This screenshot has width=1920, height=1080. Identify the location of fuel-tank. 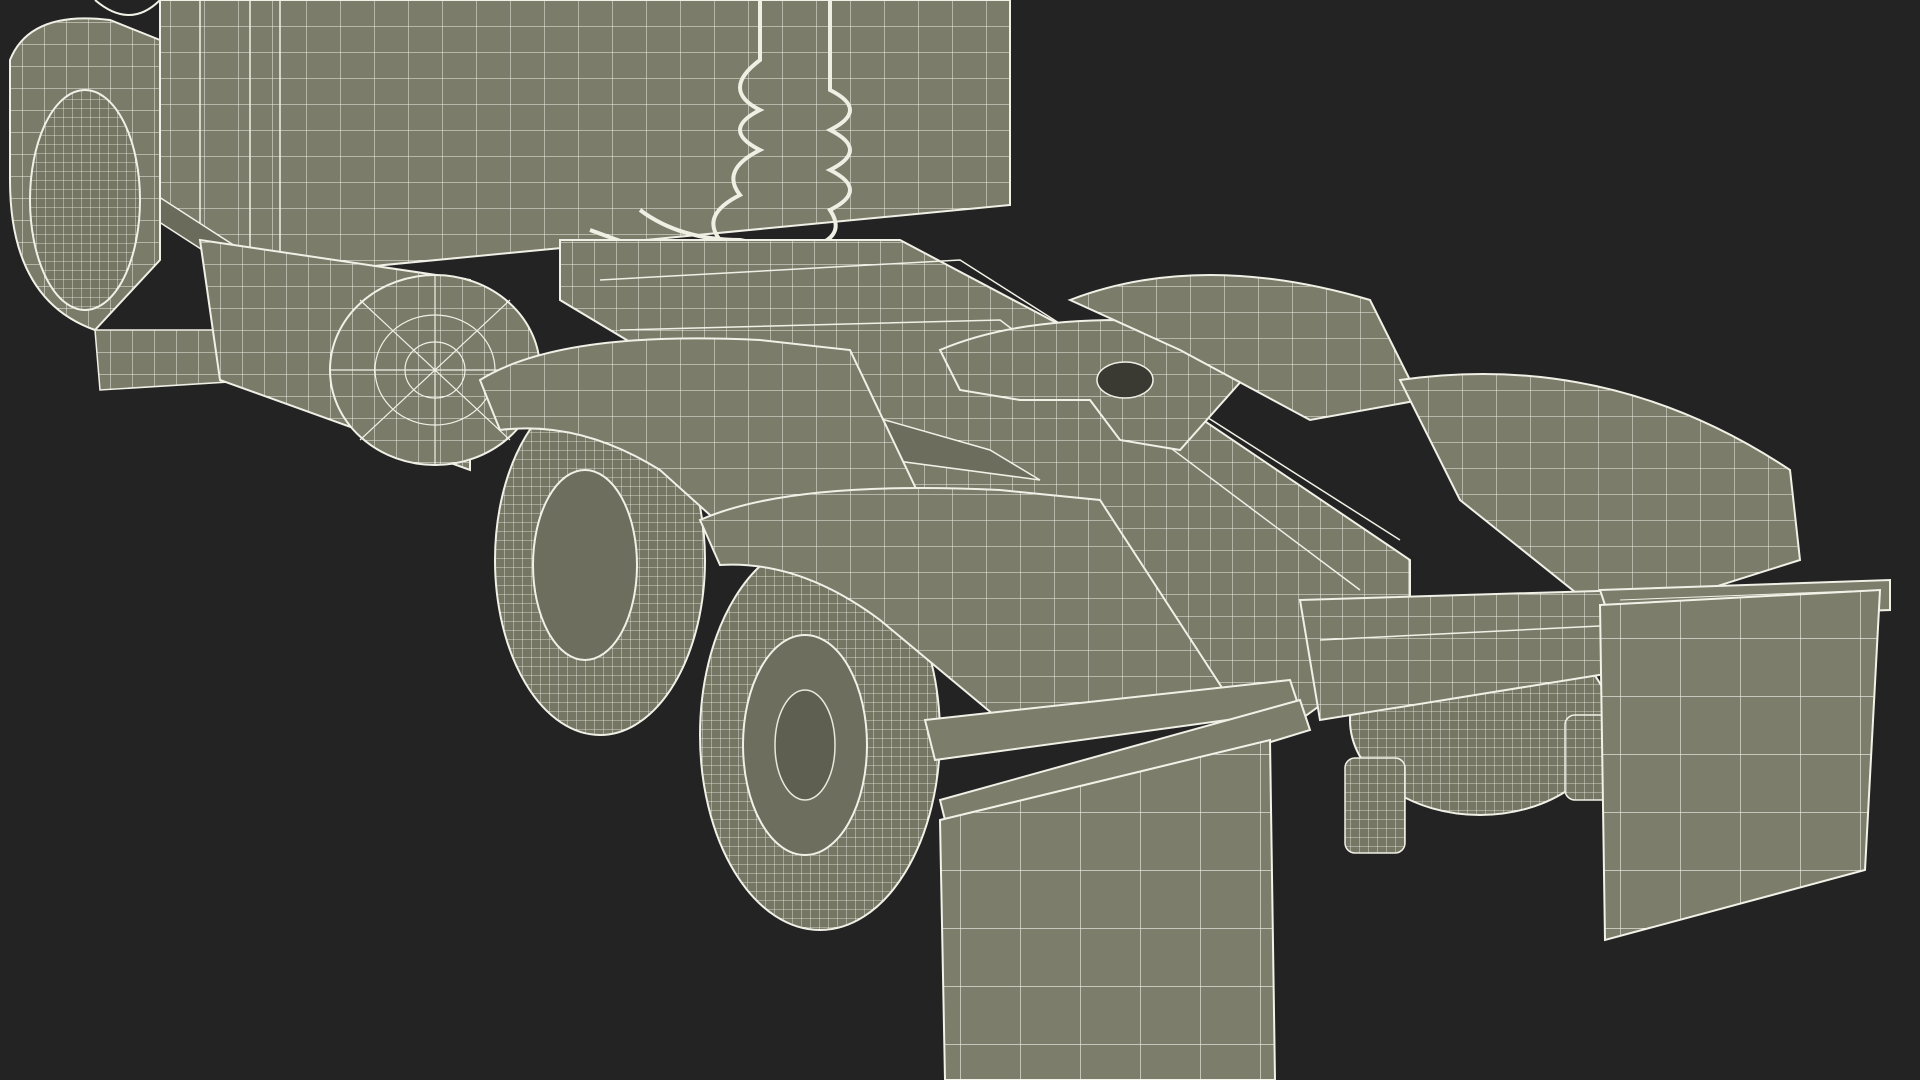
(369, 355).